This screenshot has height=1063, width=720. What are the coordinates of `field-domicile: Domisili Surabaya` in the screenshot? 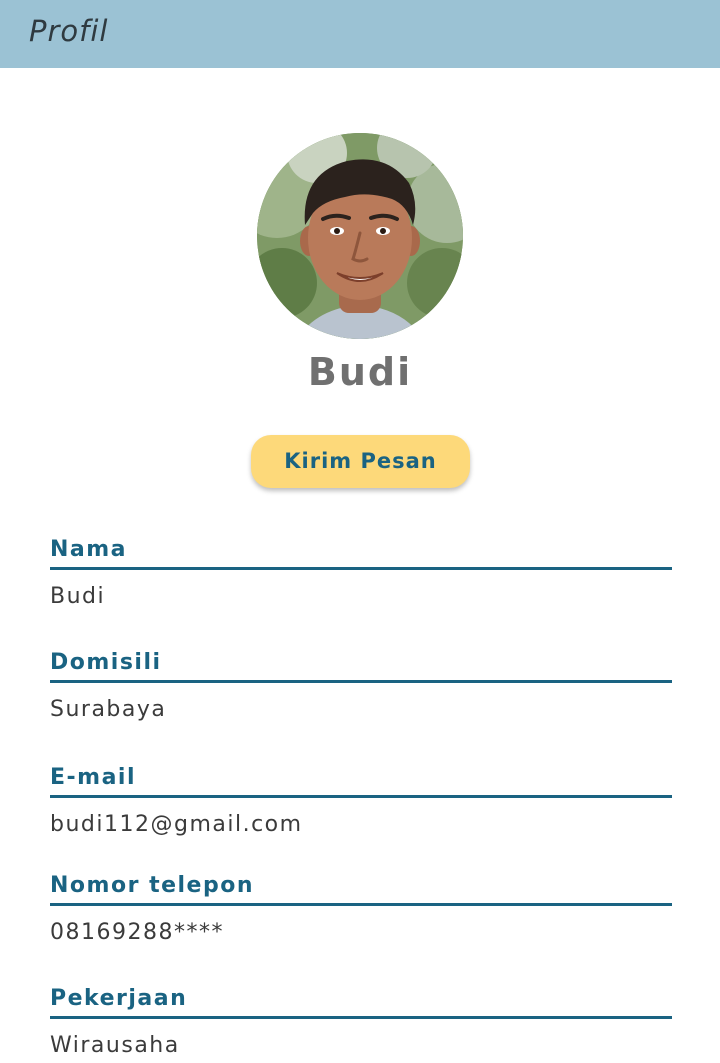 It's located at (361, 687).